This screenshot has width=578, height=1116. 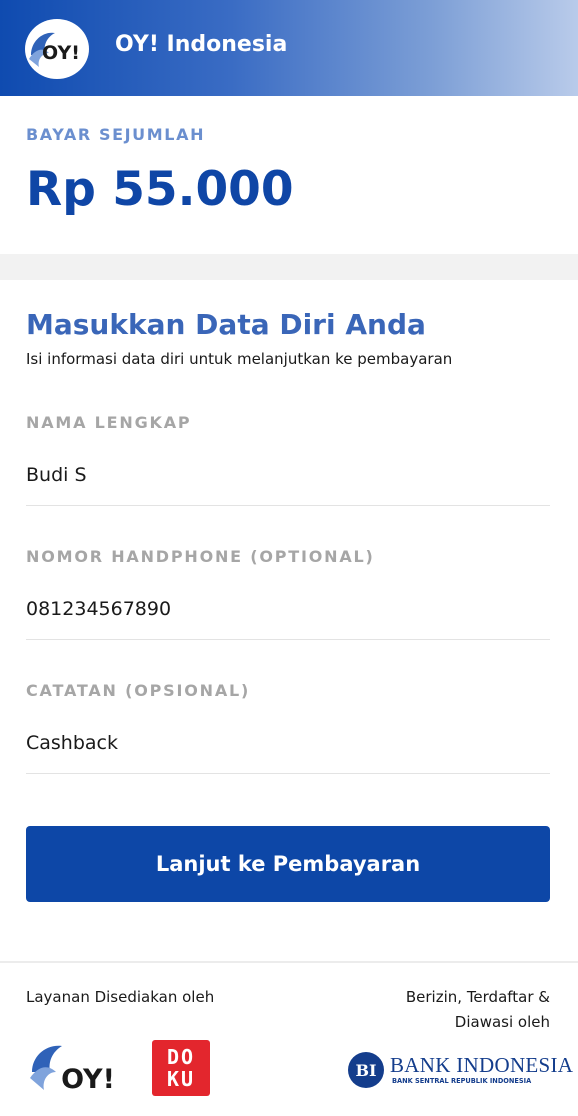 I want to click on doku-logo-top: DO, so click(x=181, y=1057).